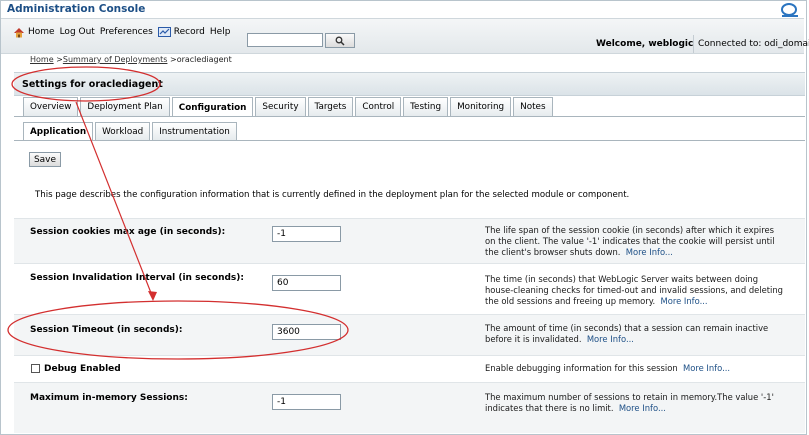  Describe the element at coordinates (306, 402) in the screenshot. I see `max-sessions-input` at that location.